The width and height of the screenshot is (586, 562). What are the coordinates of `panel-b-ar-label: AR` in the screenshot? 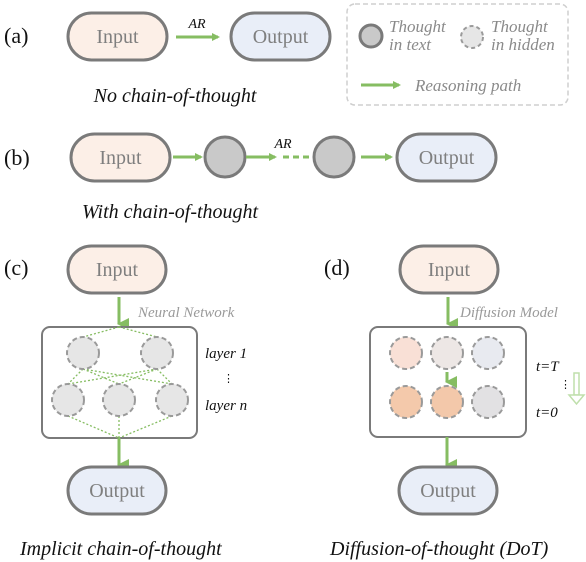 It's located at (282, 144).